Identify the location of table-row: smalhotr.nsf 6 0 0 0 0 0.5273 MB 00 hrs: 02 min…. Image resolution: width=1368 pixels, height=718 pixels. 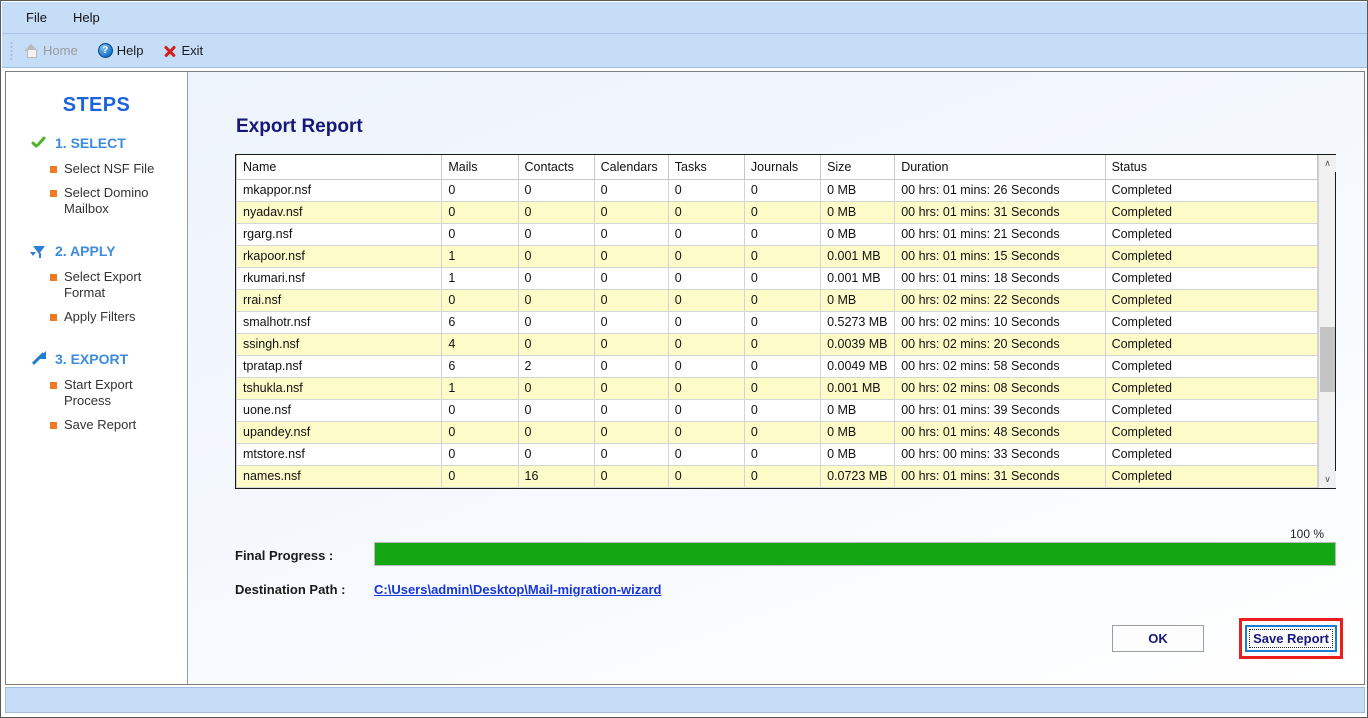
(777, 322).